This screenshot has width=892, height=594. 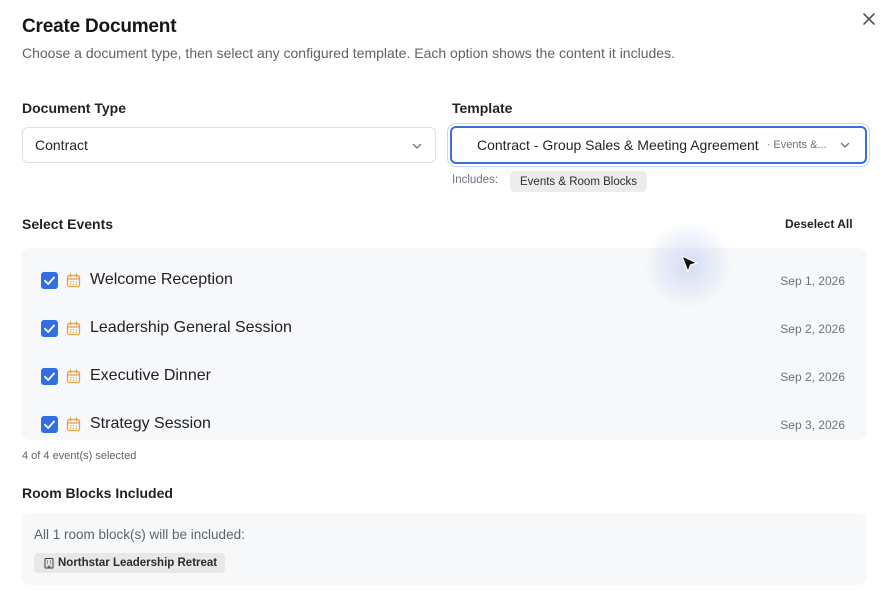 What do you see at coordinates (444, 420) in the screenshot?
I see `event-row: Strategy Session Sep 3, 2026` at bounding box center [444, 420].